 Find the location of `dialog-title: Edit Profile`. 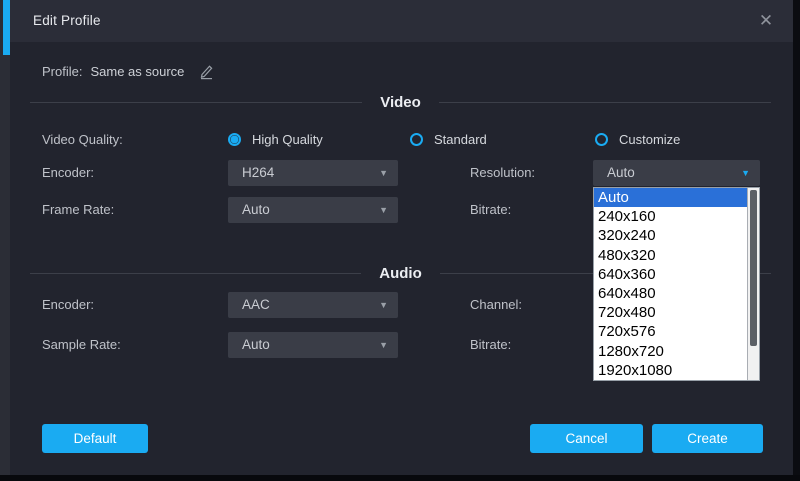

dialog-title: Edit Profile is located at coordinates (67, 20).